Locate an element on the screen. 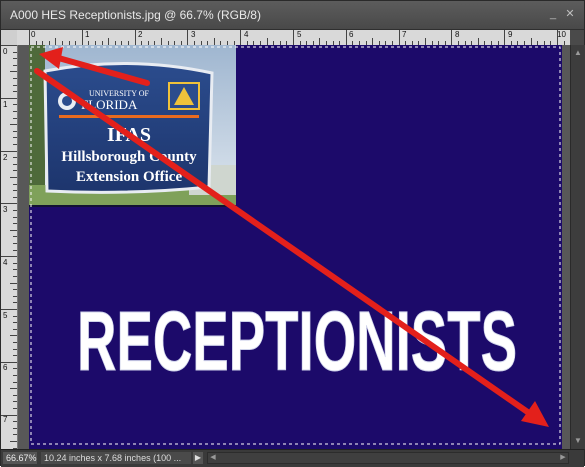 The image size is (585, 467). vertical-ruler: 0 1 2 3 4 5 6 7 is located at coordinates (9, 247).